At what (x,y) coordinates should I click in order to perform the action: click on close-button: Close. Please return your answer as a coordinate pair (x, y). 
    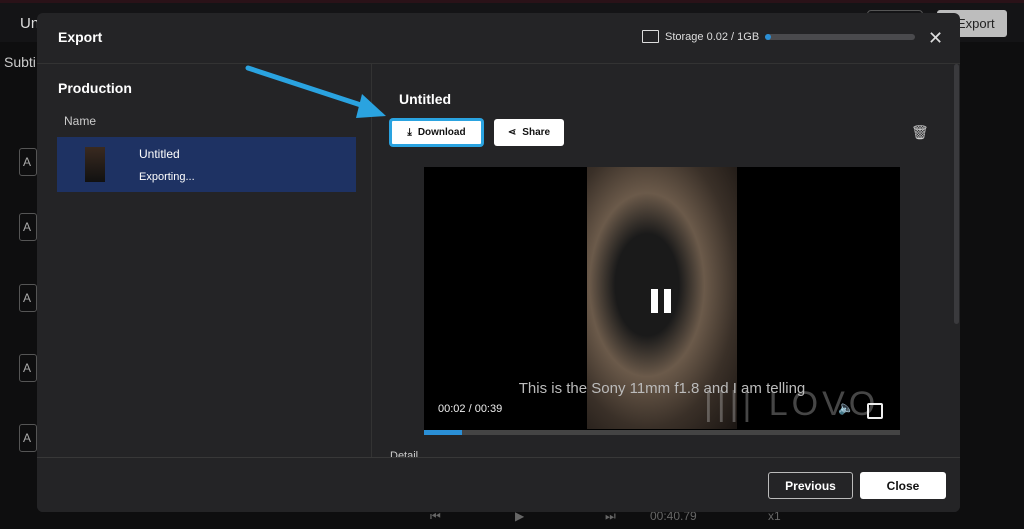
    Looking at the image, I should click on (903, 485).